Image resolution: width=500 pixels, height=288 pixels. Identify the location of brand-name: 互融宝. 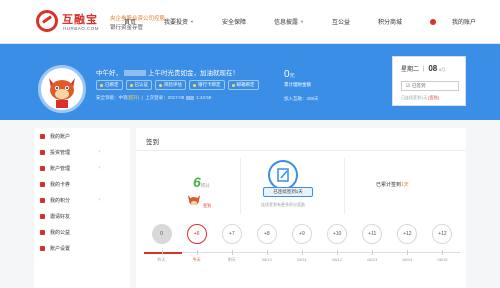
(80, 19).